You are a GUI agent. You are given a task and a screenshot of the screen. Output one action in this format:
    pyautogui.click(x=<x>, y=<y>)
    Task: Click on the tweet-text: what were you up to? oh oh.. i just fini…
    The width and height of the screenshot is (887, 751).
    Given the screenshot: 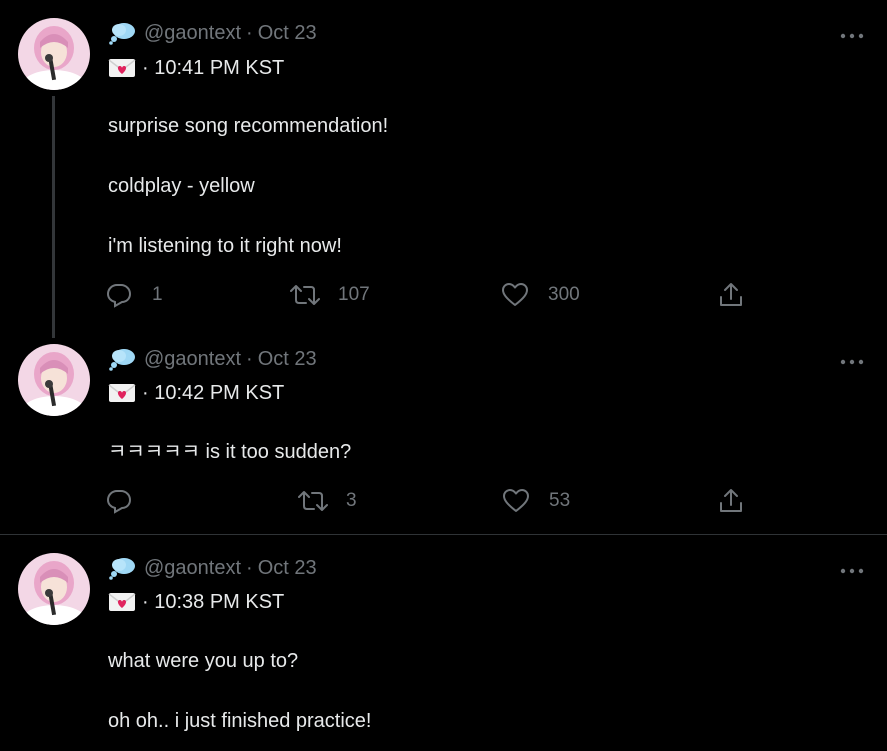 What is the action you would take?
    pyautogui.click(x=239, y=691)
    